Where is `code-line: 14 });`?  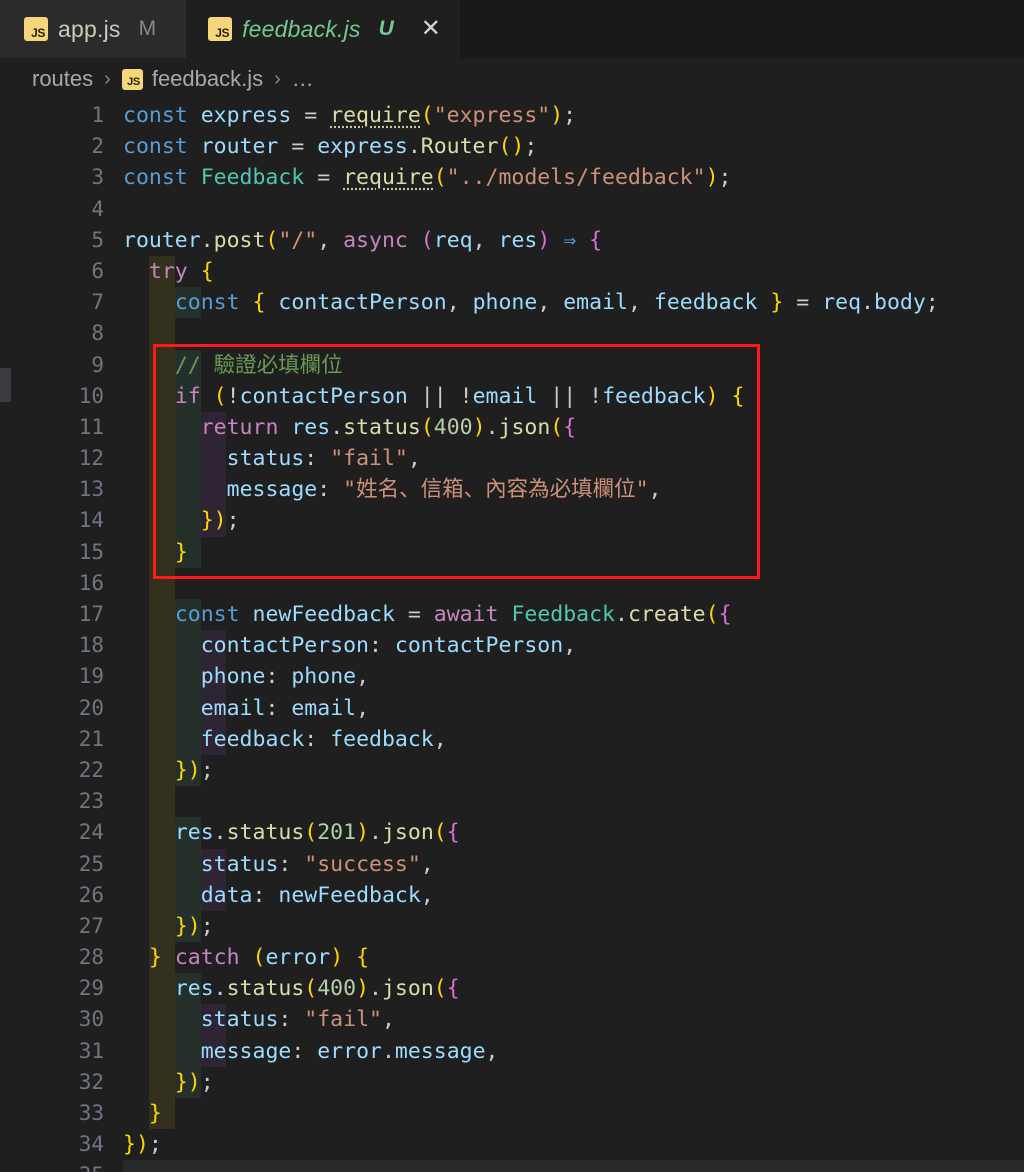 code-line: 14 }); is located at coordinates (512, 521).